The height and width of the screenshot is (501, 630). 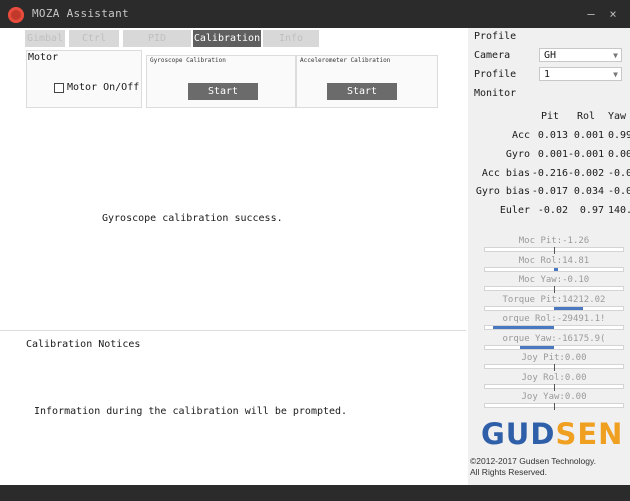 I want to click on monitor-bar-label: Torque Pit:14212.02, so click(x=554, y=299).